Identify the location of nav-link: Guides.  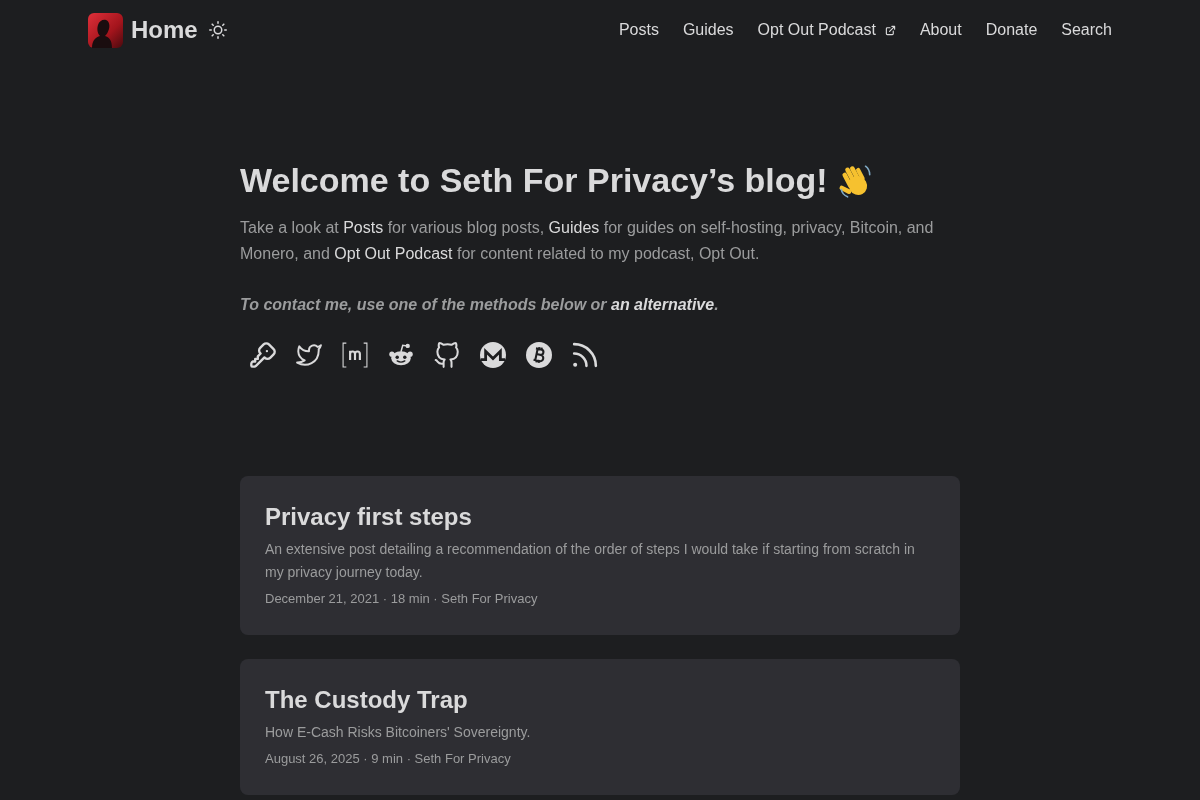
(708, 30).